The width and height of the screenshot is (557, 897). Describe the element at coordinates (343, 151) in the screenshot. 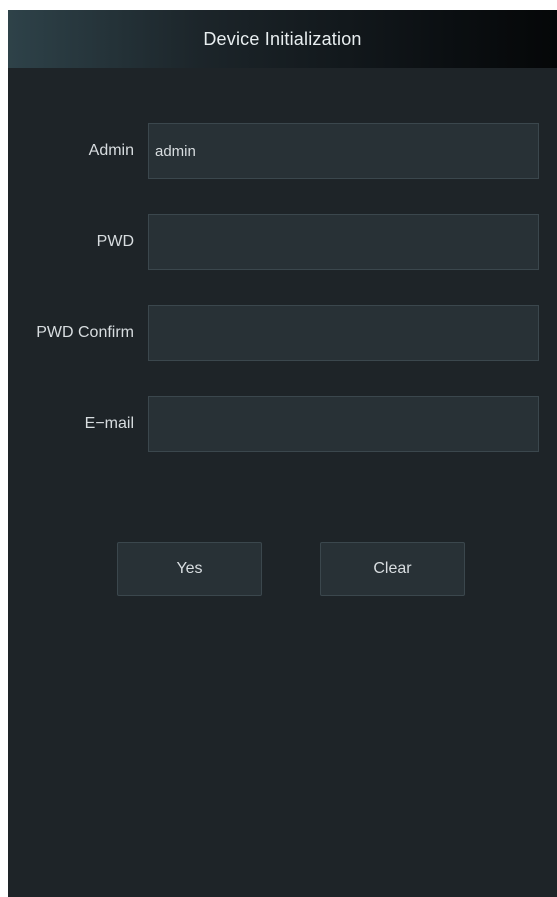

I see `admin-input` at that location.